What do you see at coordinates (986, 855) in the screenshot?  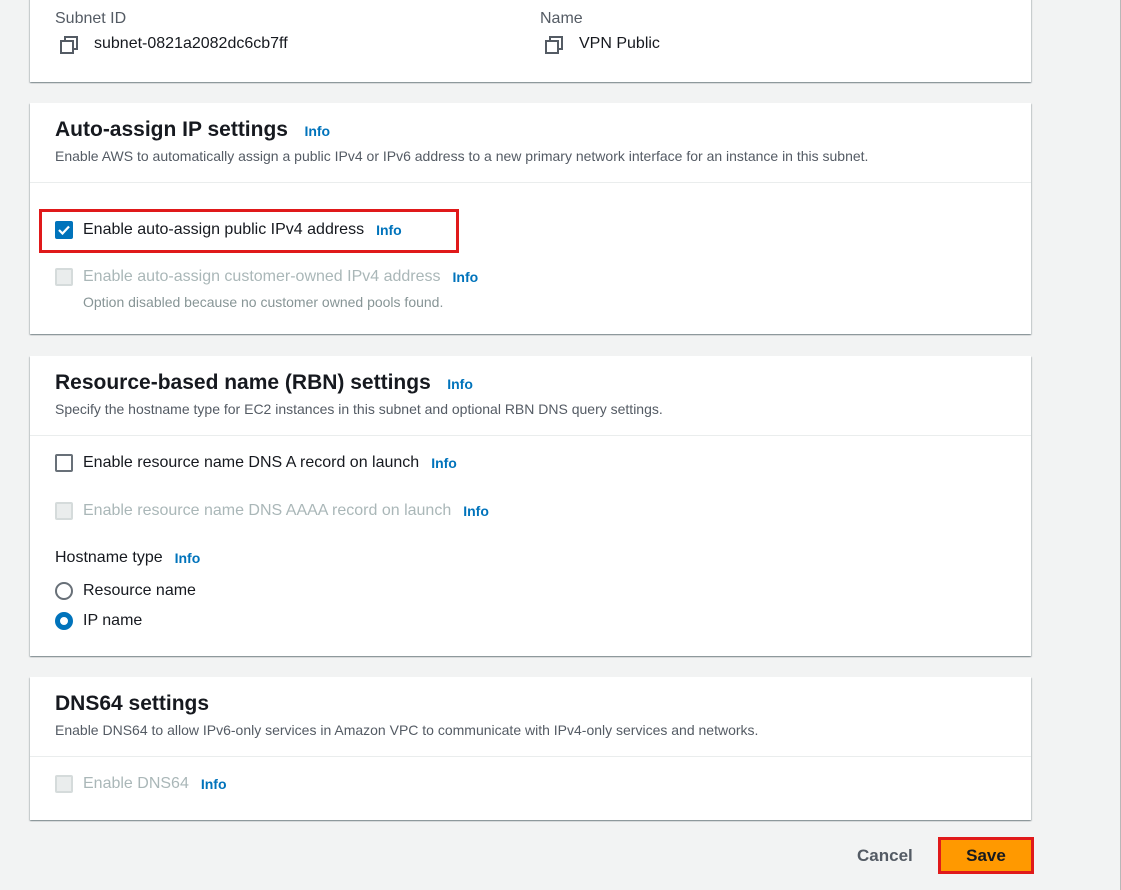 I see `save-button: Save` at bounding box center [986, 855].